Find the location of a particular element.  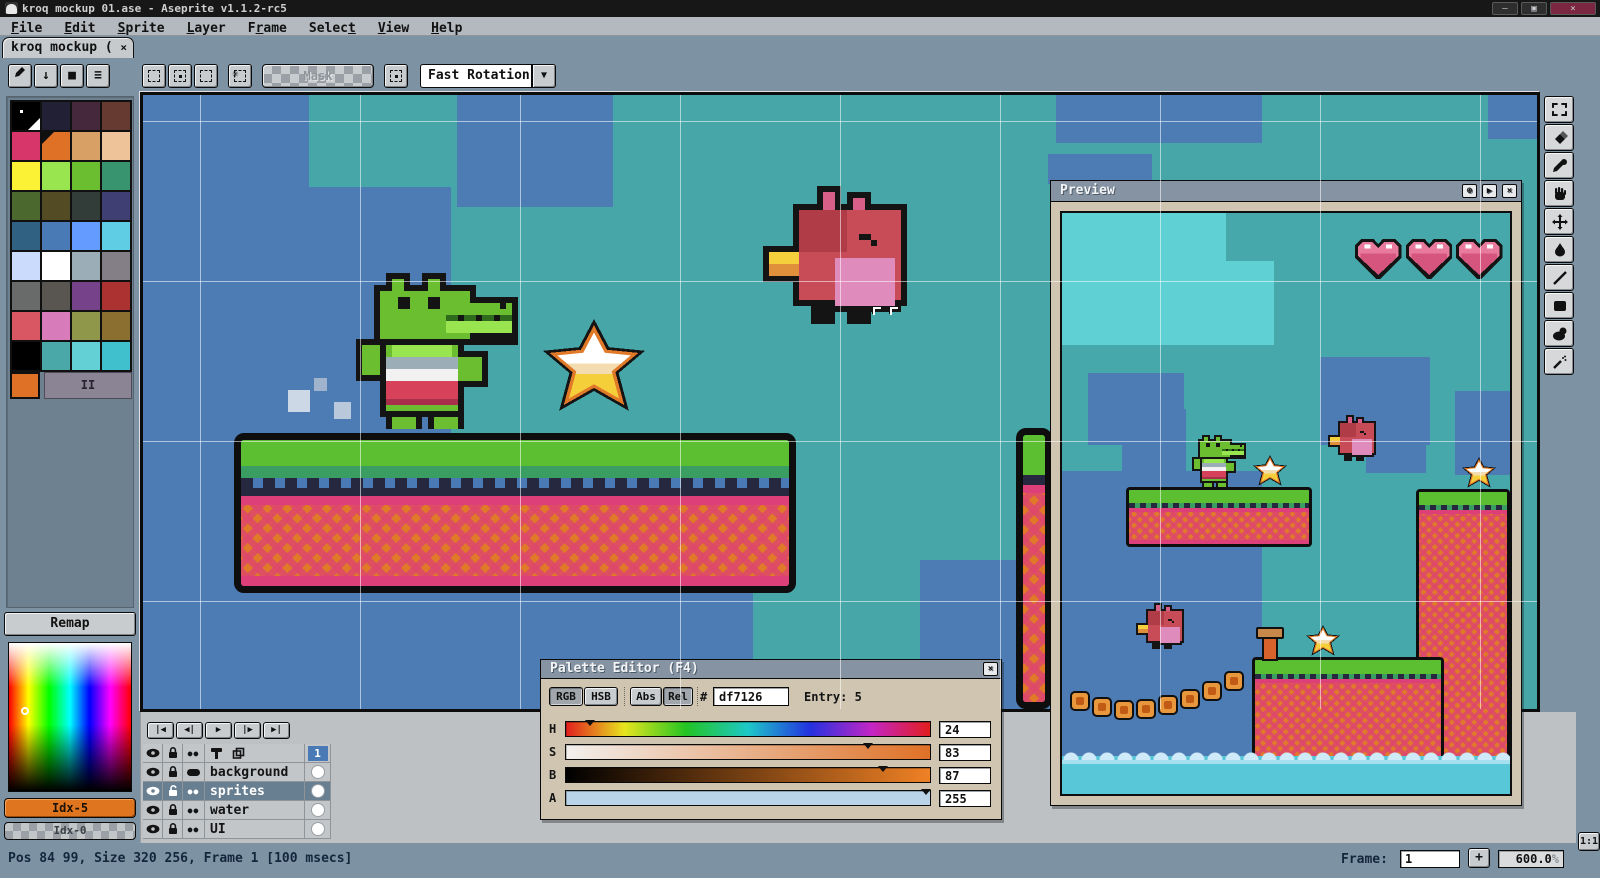

color-spectrum-picker is located at coordinates (70, 717).